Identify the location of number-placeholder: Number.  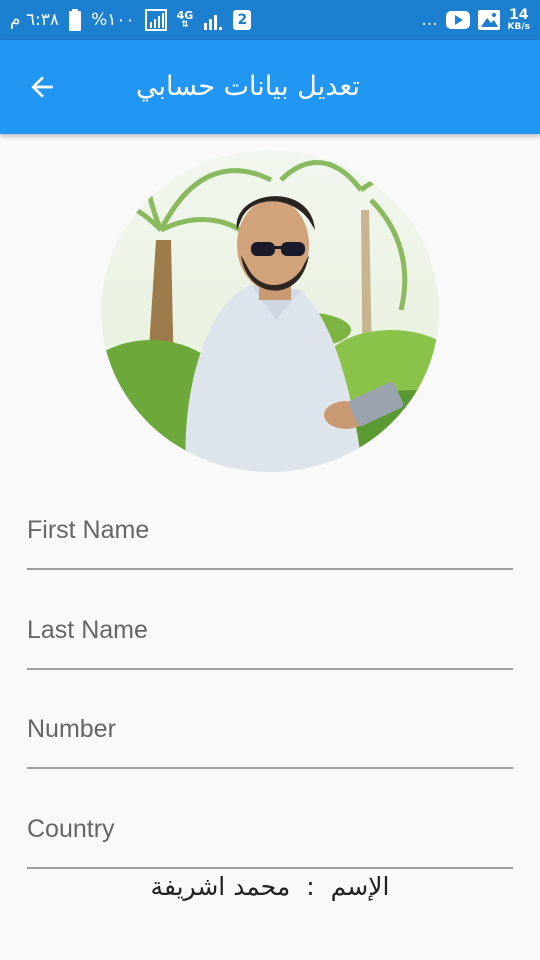
(71, 729).